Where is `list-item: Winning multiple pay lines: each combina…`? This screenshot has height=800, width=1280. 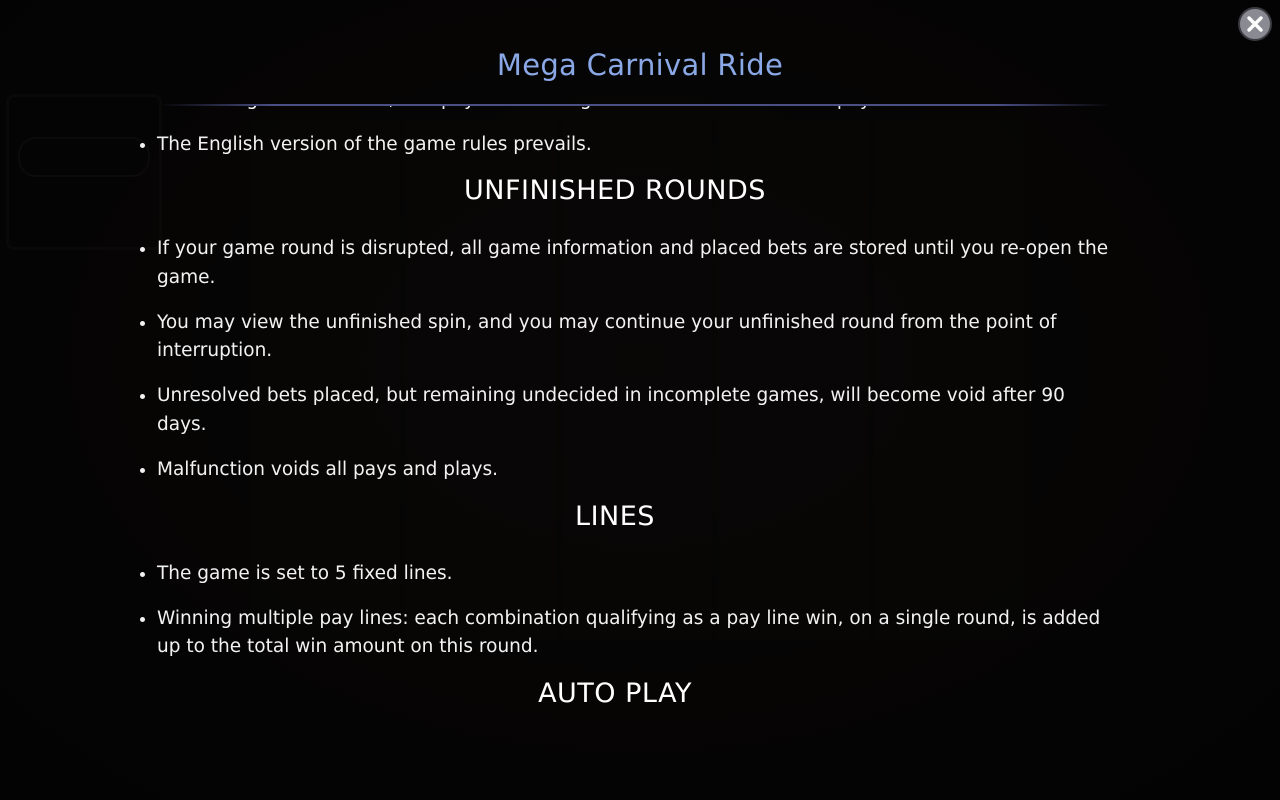
list-item: Winning multiple pay lines: each combina… is located at coordinates (638, 633).